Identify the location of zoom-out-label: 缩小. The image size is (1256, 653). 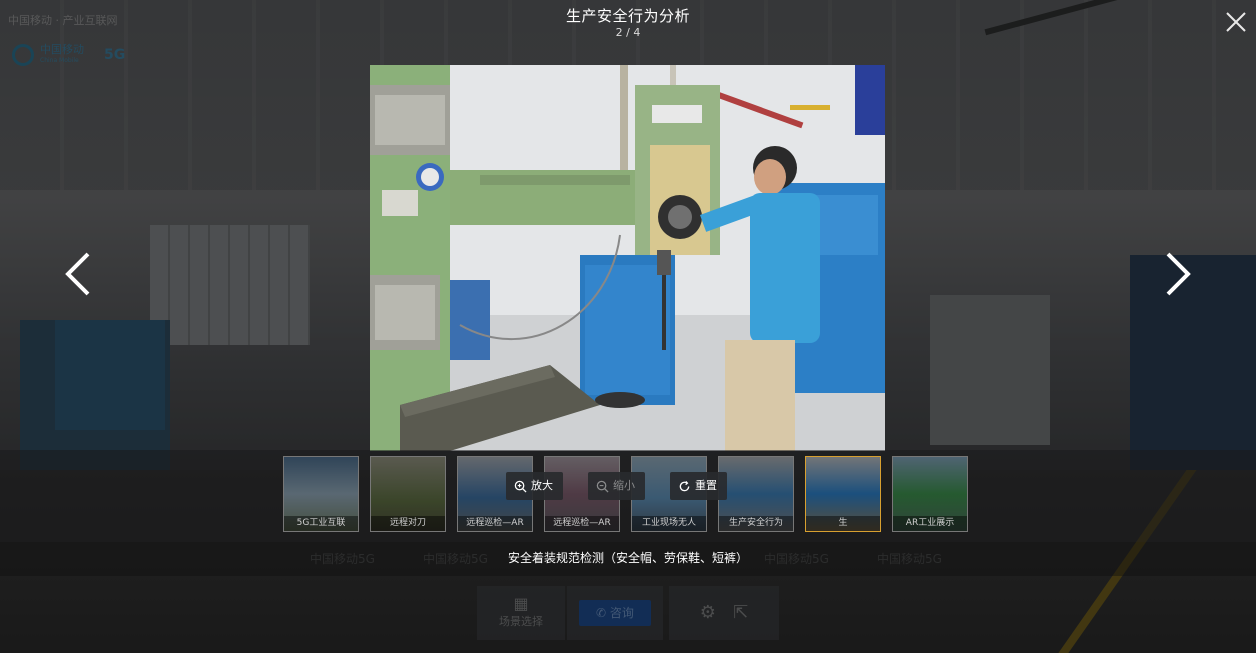
(624, 485).